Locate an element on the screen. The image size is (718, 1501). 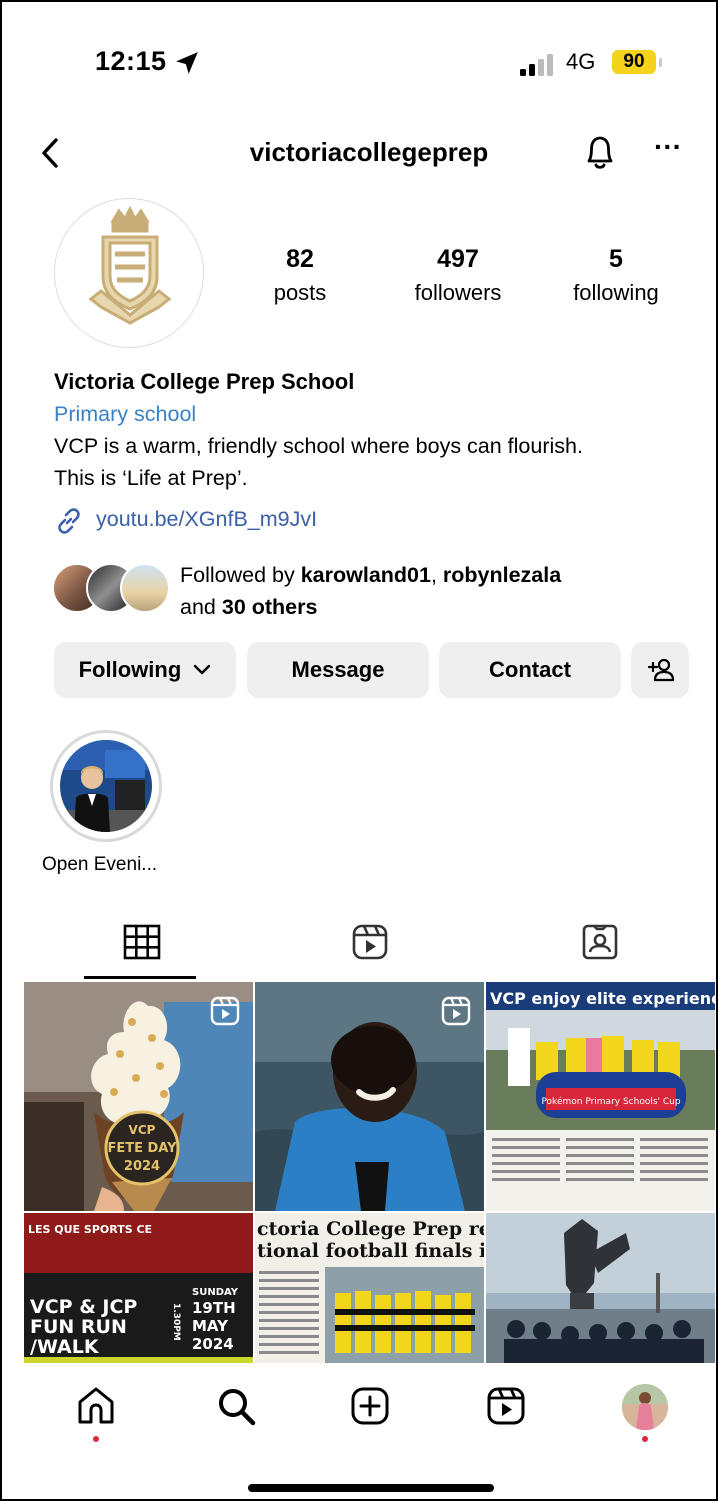
more-icon: ··· is located at coordinates (668, 150).